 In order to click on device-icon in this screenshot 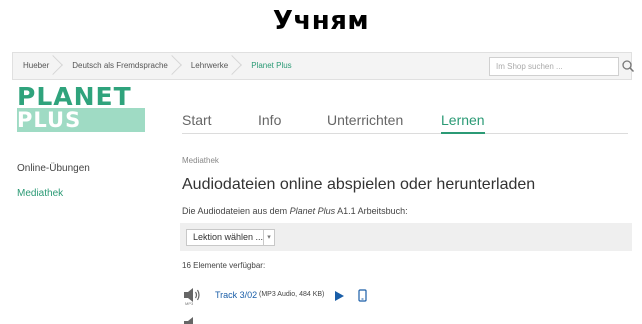, I will do `click(362, 295)`.